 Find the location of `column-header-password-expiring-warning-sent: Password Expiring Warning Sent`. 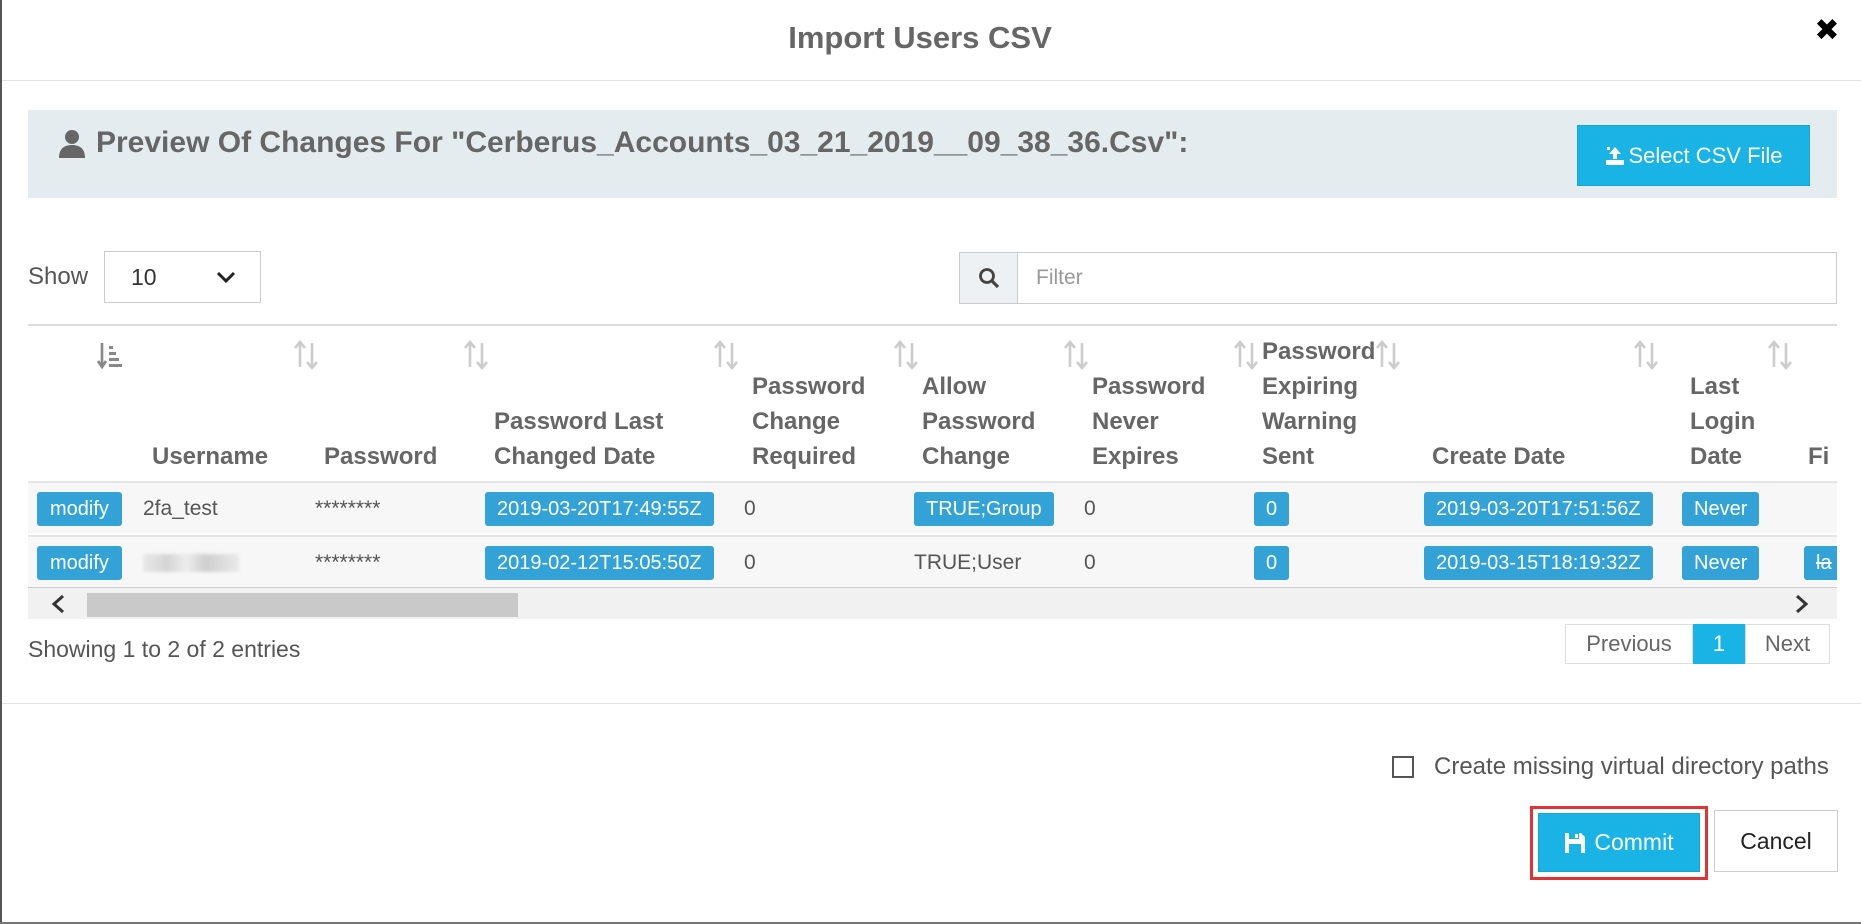

column-header-password-expiring-warning-sent: Password Expiring Warning Sent is located at coordinates (1347, 404).